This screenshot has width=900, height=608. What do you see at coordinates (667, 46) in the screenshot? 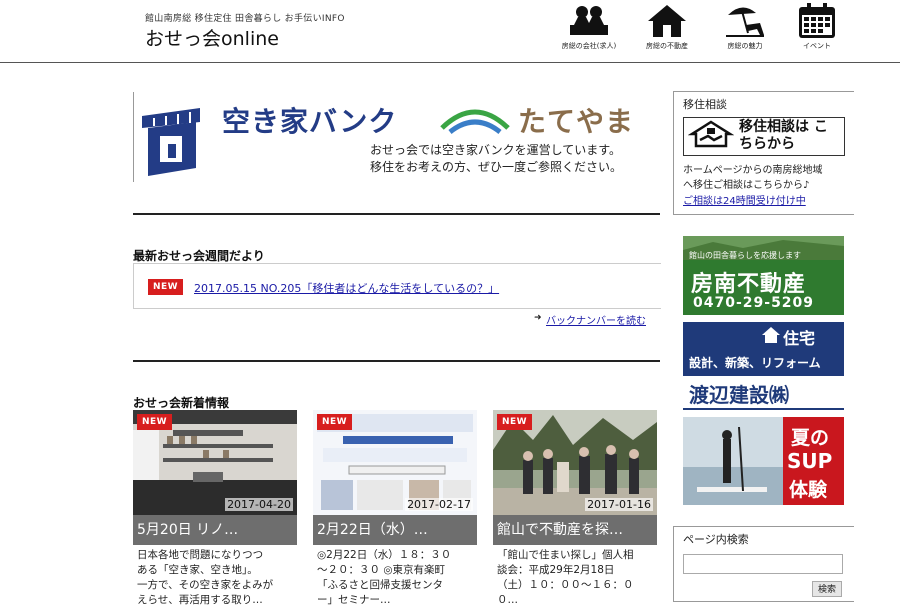
I see `nav-label: 房総の不動産` at bounding box center [667, 46].